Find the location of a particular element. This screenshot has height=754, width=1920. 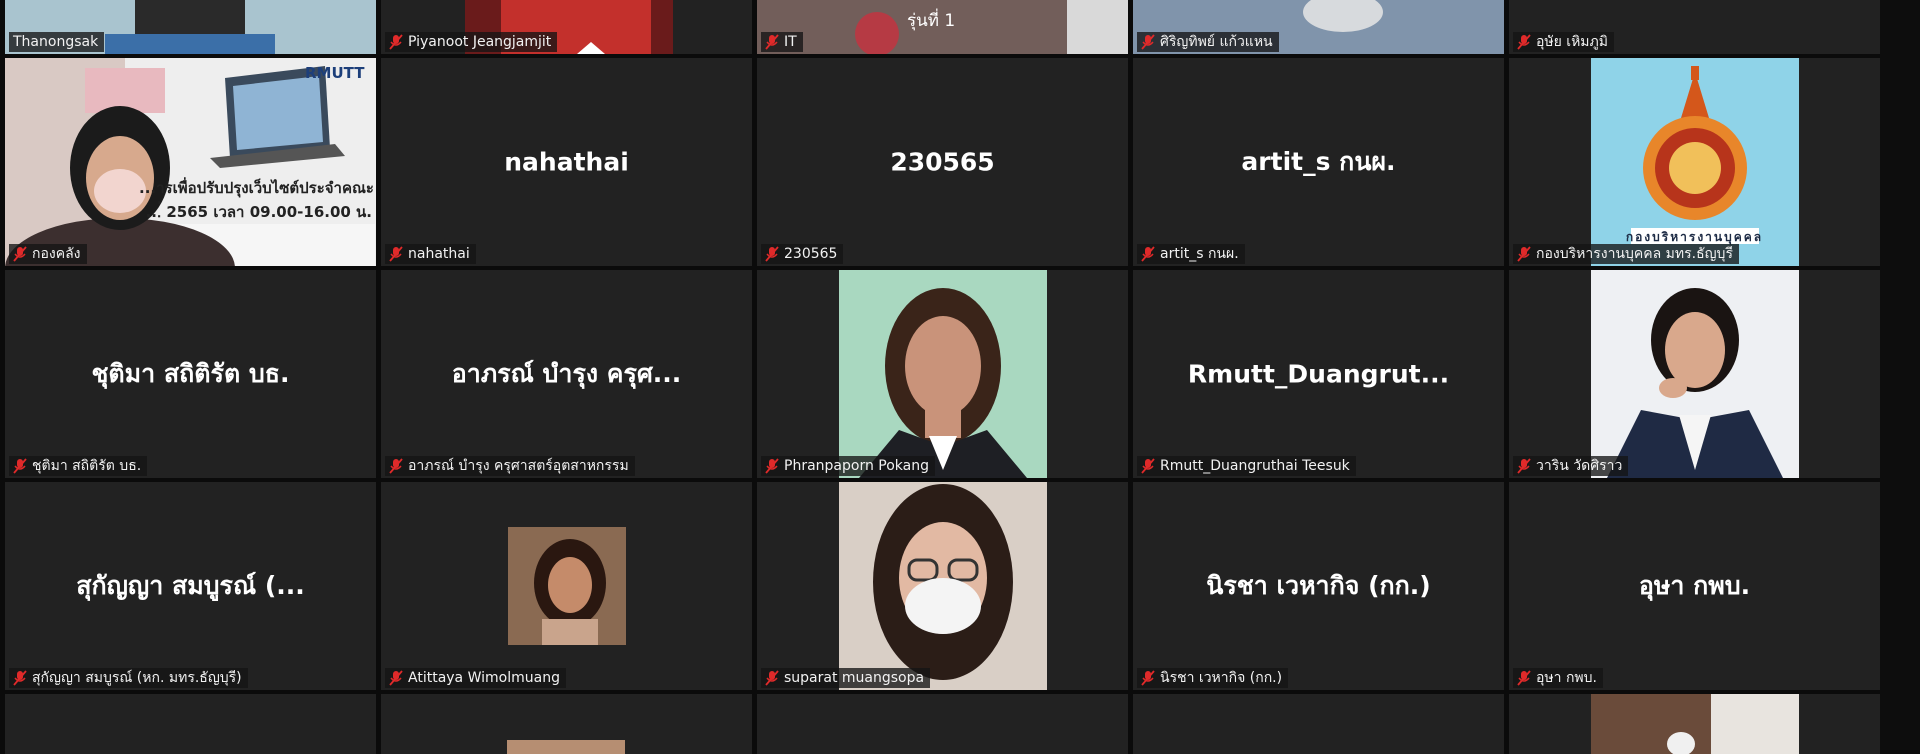

participant-tile-t17: Atittaya Wimolmuang is located at coordinates (566, 586).